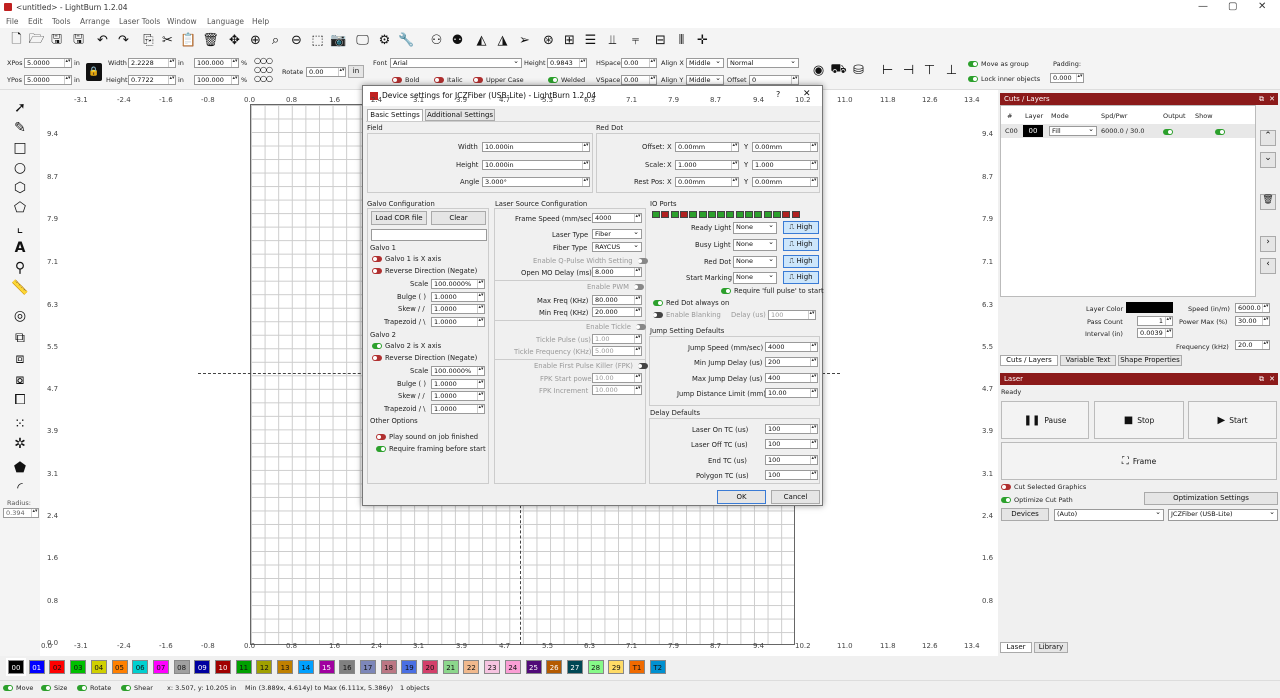  Describe the element at coordinates (536, 147) in the screenshot. I see `field-width-input: 10.000in ▴▾` at that location.